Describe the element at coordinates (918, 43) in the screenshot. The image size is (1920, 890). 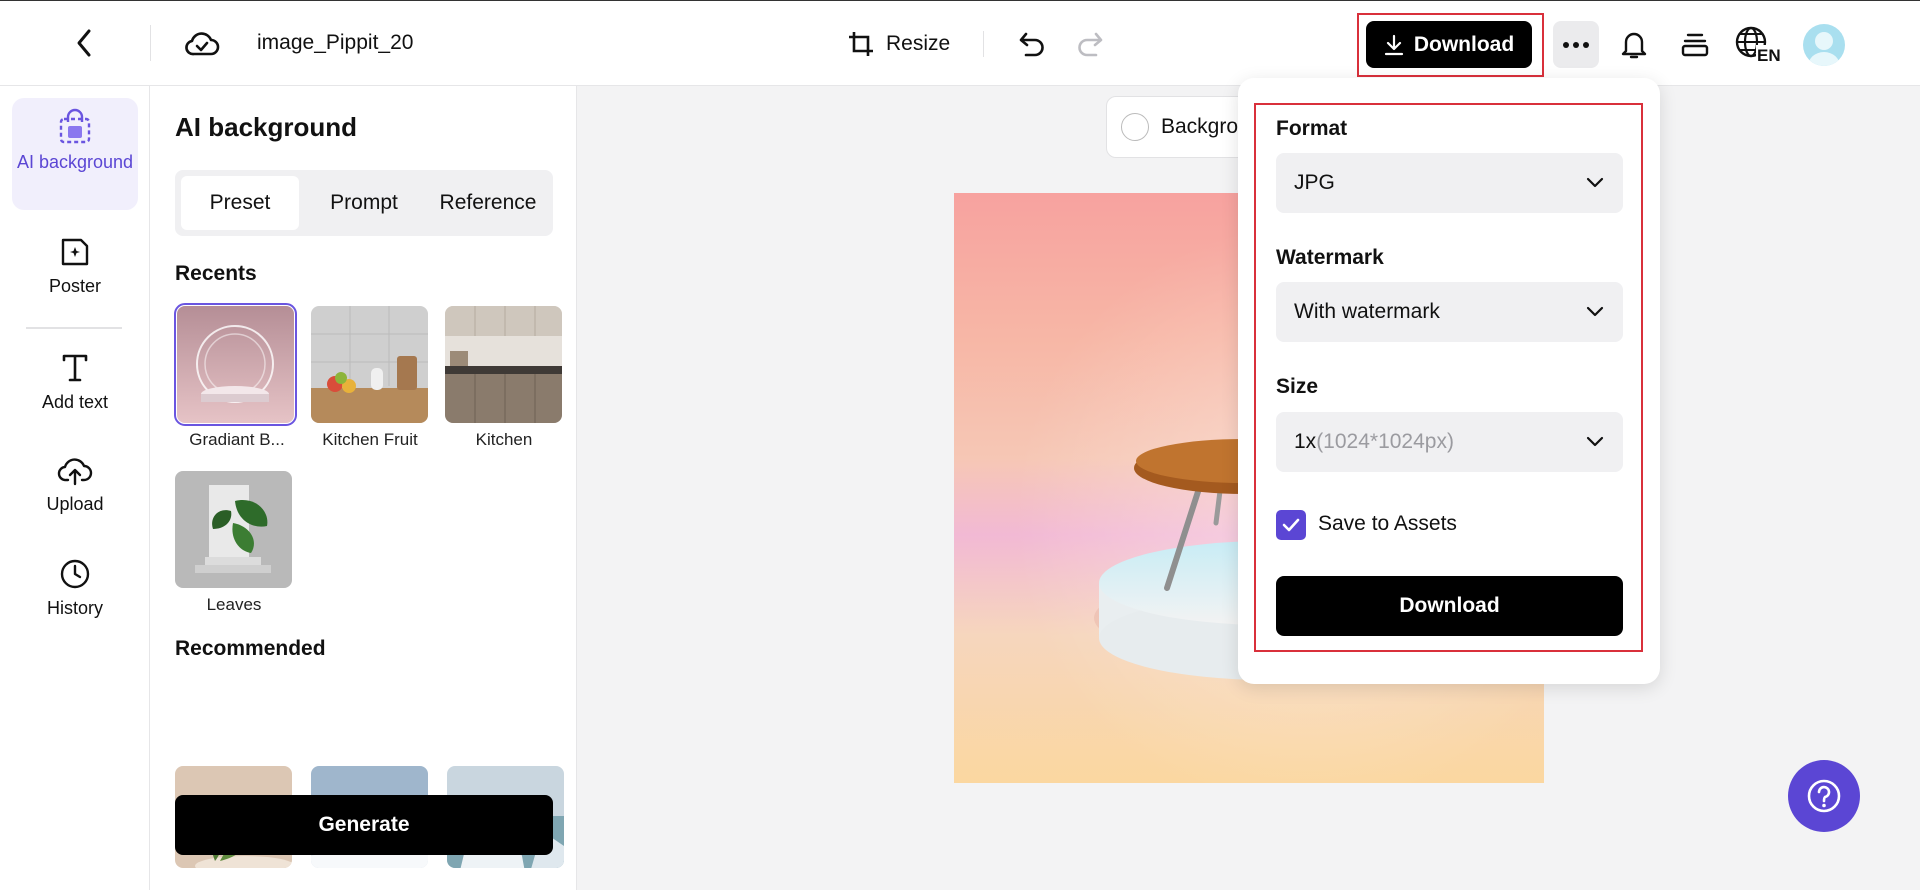
I see `resize-label: Resize` at that location.